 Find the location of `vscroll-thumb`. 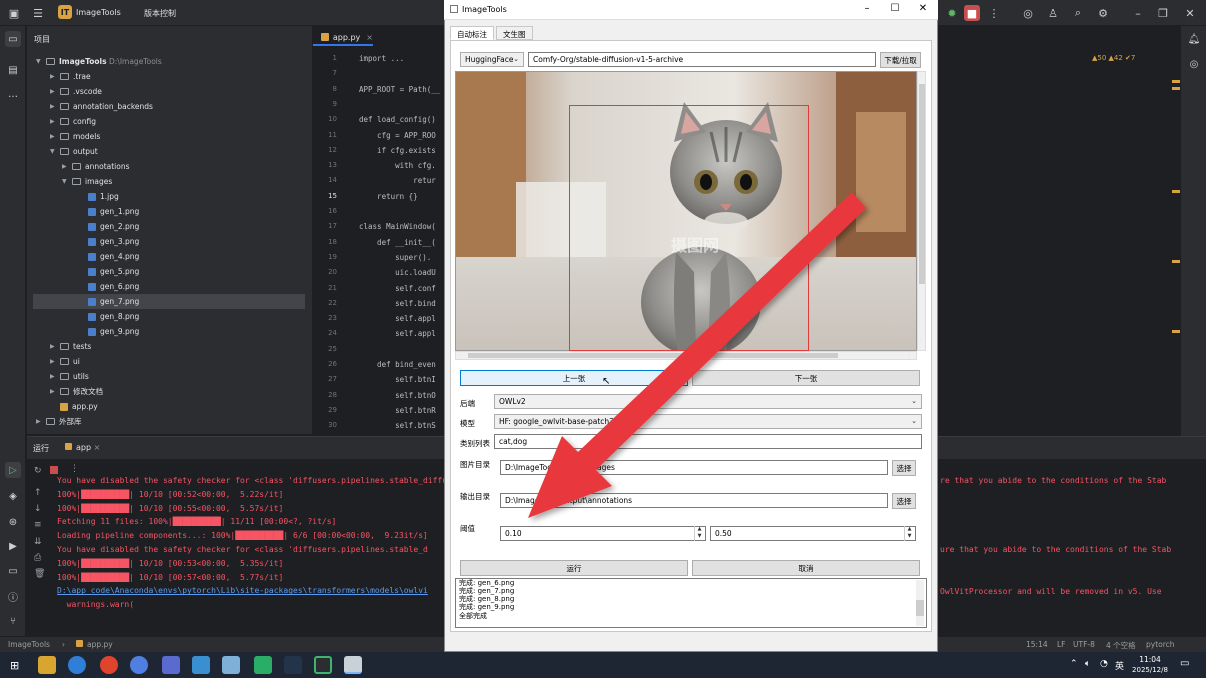

vscroll-thumb is located at coordinates (922, 184).